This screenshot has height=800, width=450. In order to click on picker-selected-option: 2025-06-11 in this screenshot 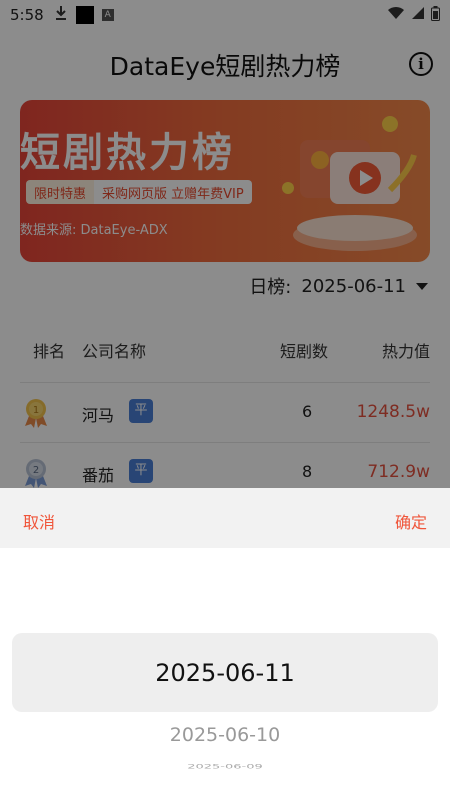, I will do `click(225, 672)`.